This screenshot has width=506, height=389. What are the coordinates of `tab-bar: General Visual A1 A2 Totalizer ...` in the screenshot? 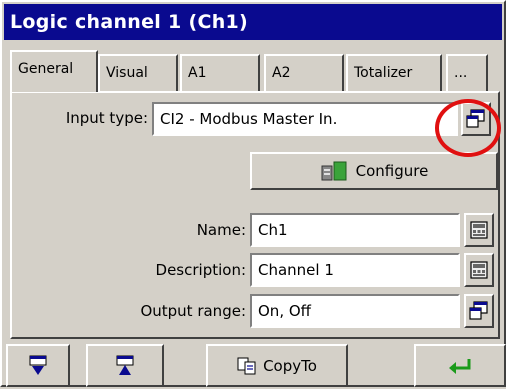 It's located at (254, 71).